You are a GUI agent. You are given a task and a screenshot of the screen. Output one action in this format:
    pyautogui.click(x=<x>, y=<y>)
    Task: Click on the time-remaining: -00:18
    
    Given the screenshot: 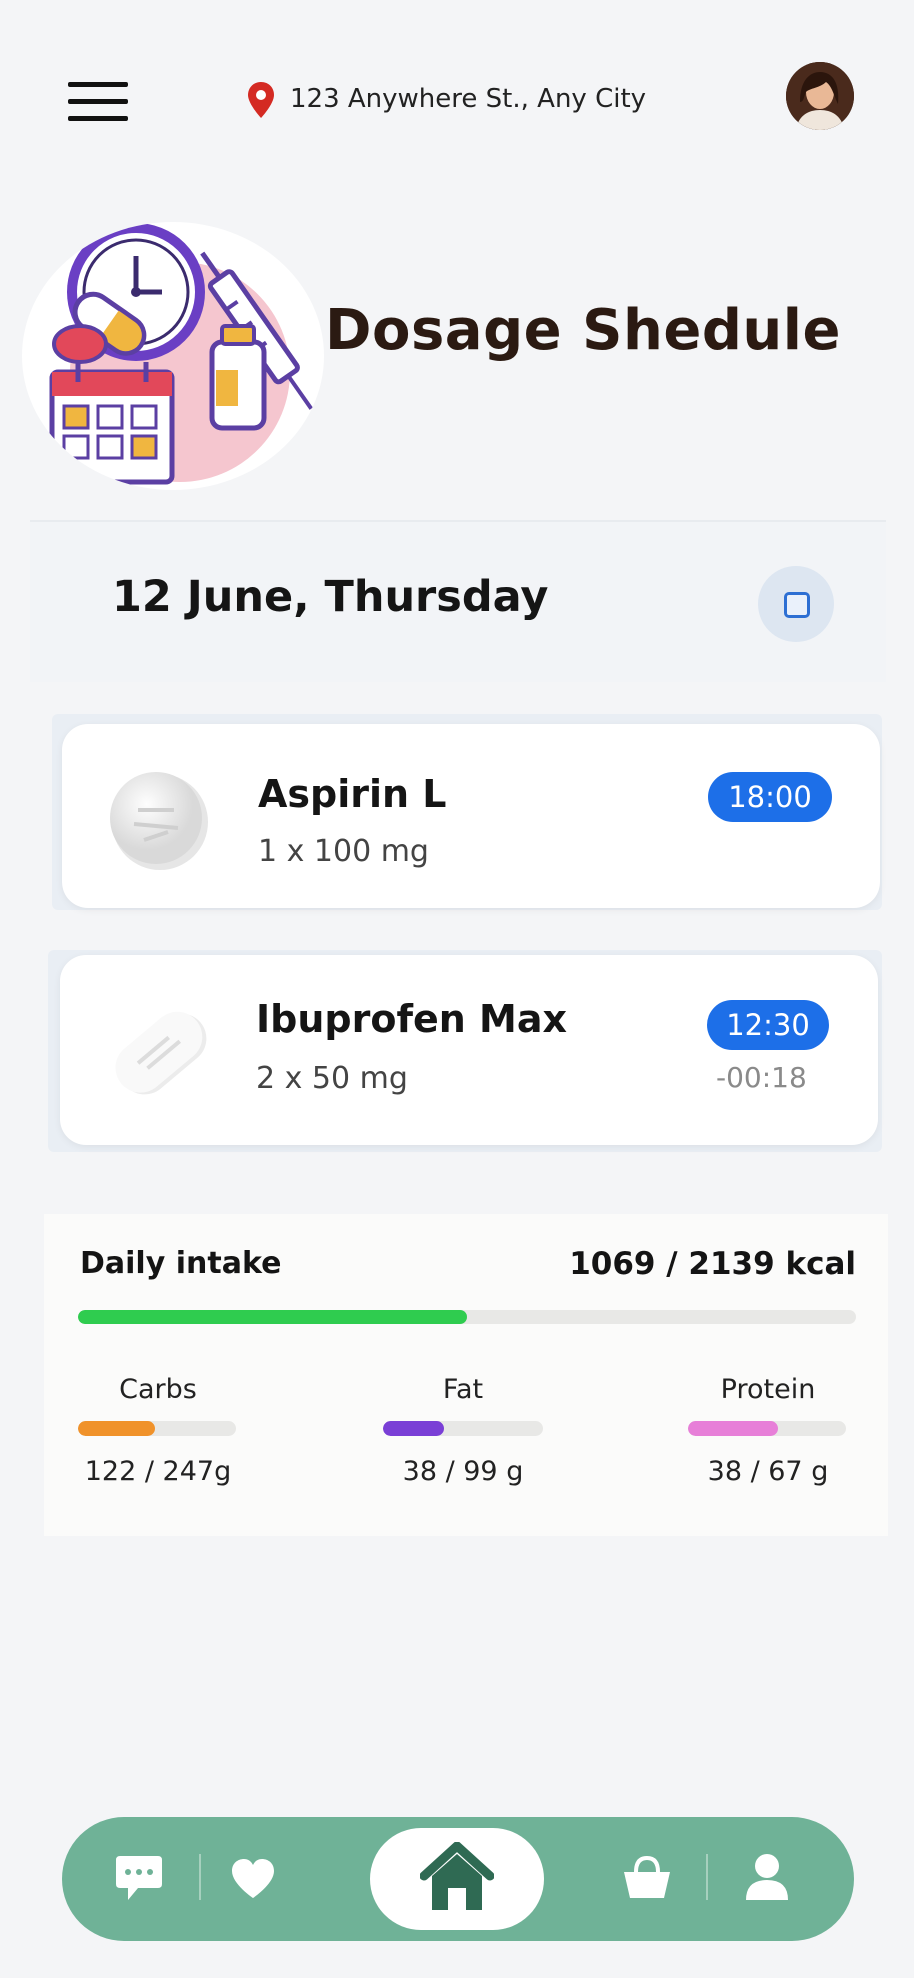 What is the action you would take?
    pyautogui.click(x=761, y=1077)
    